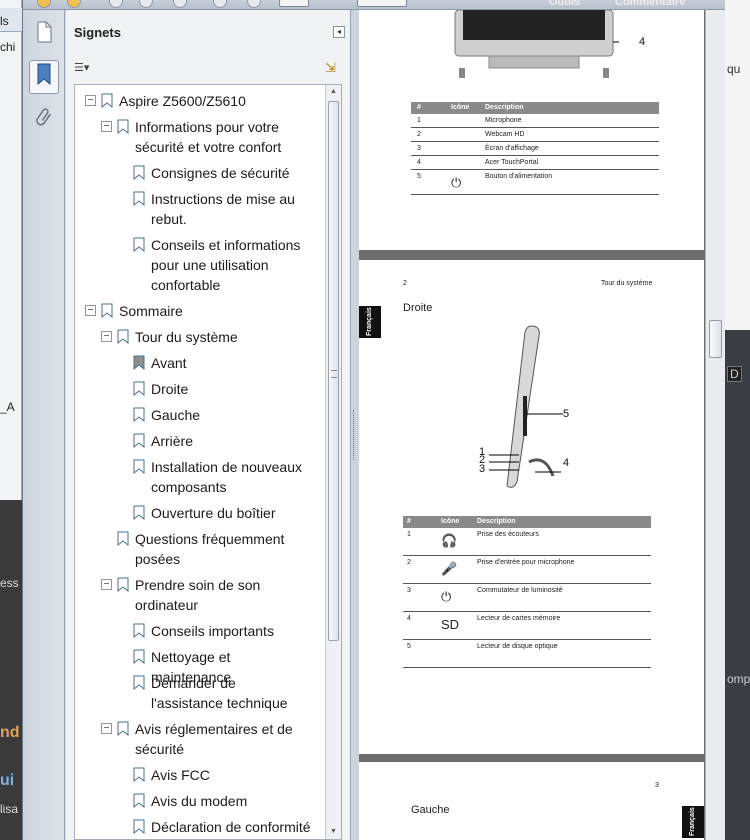  I want to click on bookmark-item: Ouverture du boîtier, so click(231, 513).